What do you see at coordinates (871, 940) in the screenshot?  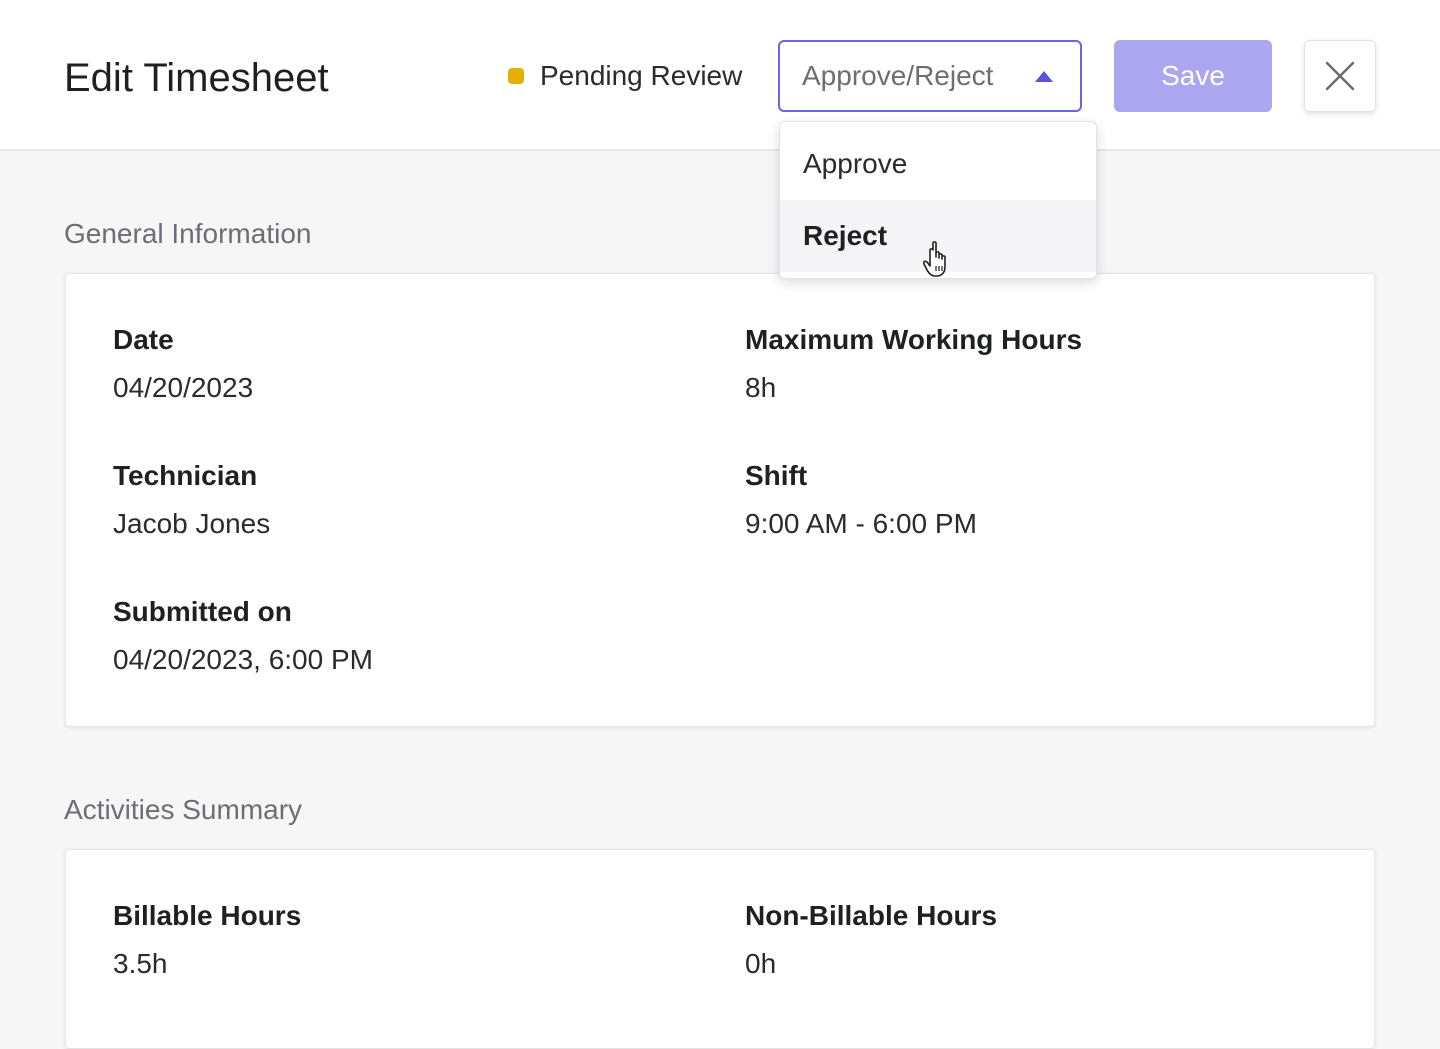 I see `field-non-billable-hours: Non-Billable Hours 0h` at bounding box center [871, 940].